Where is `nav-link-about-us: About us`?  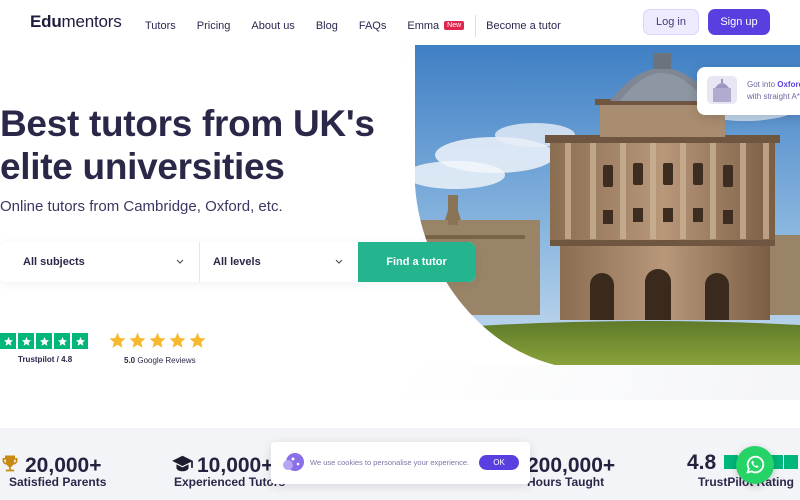
nav-link-about-us: About us is located at coordinates (272, 26).